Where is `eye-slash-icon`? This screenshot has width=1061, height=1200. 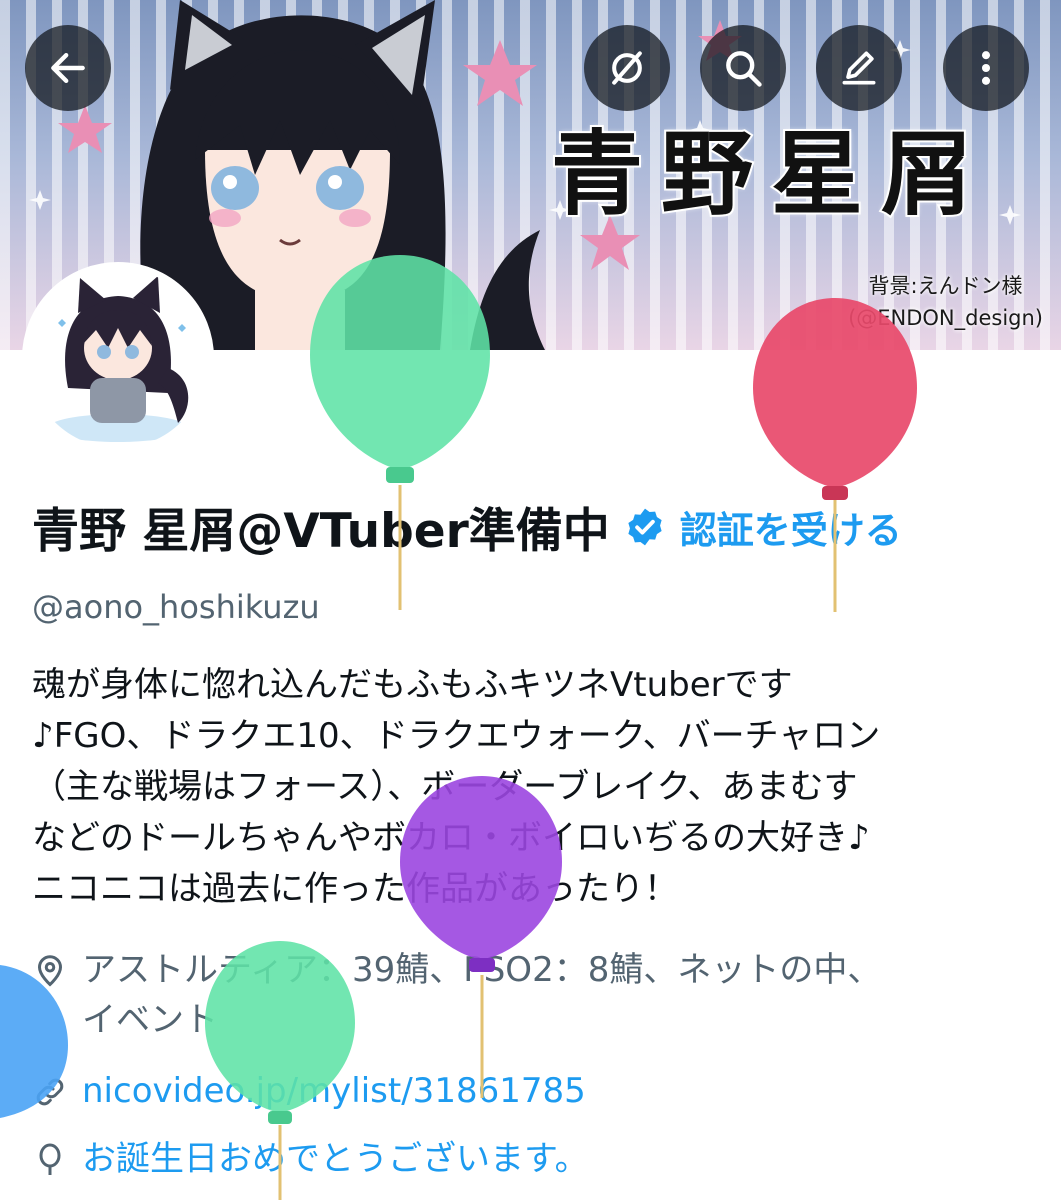 eye-slash-icon is located at coordinates (627, 68).